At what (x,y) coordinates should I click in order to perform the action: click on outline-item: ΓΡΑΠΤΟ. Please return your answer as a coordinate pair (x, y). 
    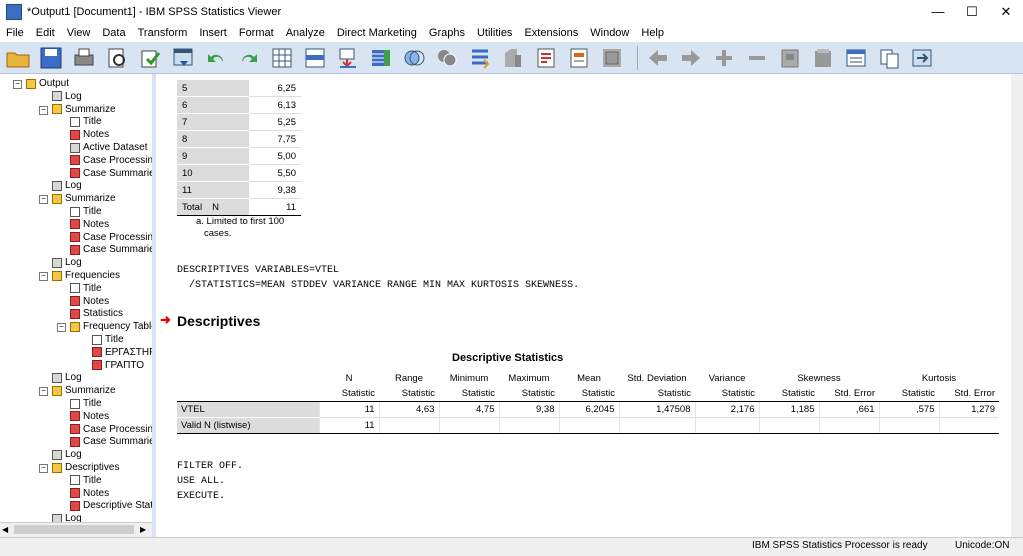
    Looking at the image, I should click on (118, 365).